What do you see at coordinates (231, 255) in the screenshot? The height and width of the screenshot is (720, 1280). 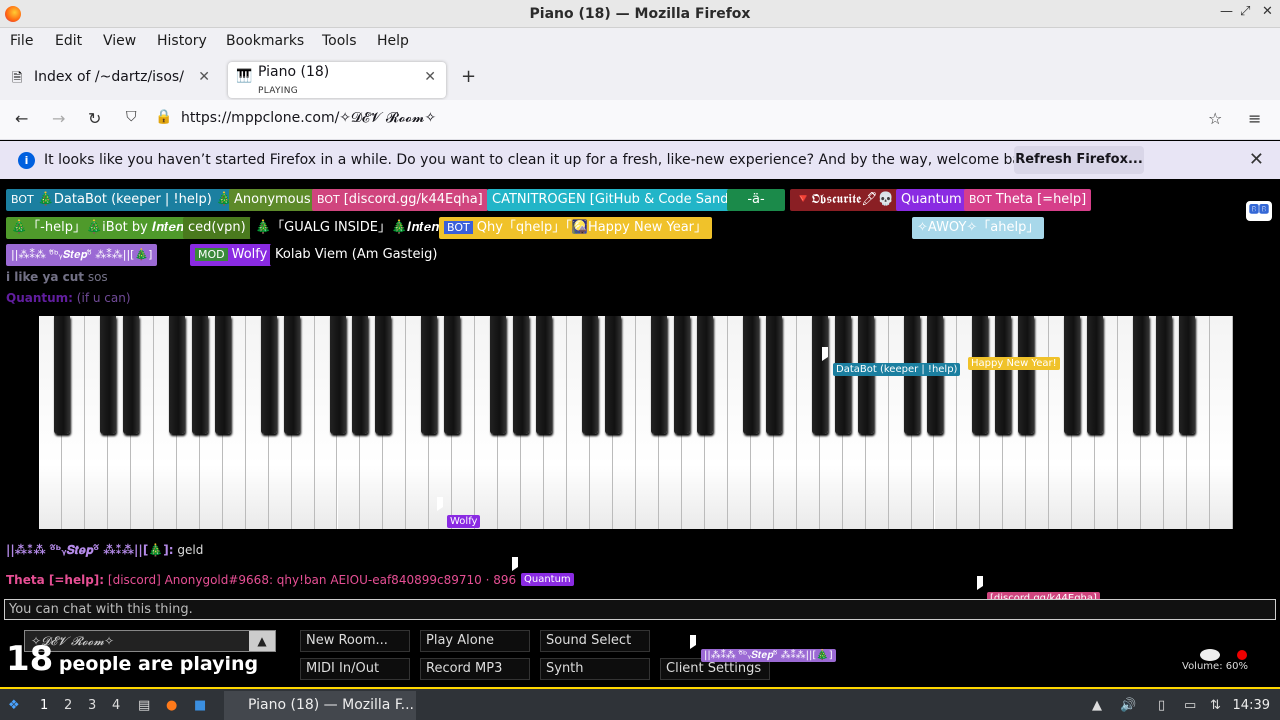 I see `user-wolfy: MOD Wolfy` at bounding box center [231, 255].